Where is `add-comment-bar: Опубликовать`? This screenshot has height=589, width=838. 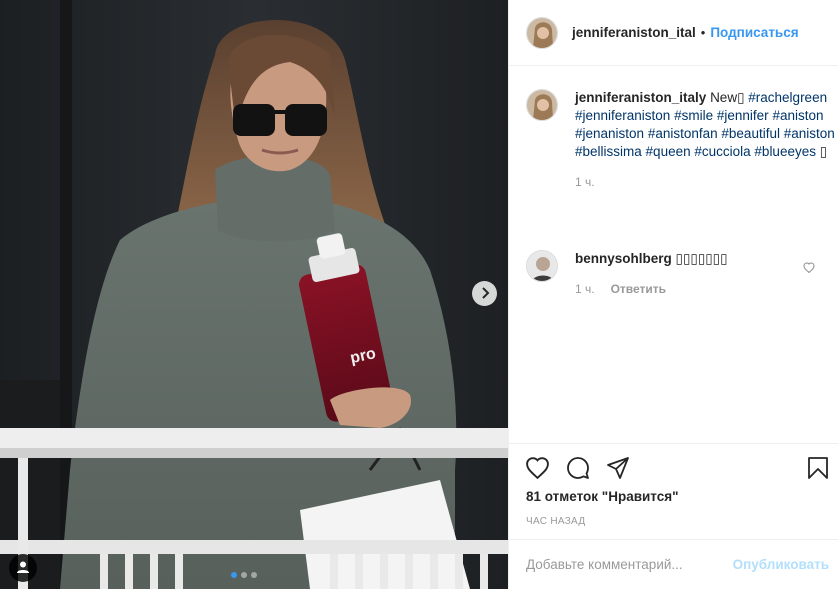 add-comment-bar: Опубликовать is located at coordinates (673, 564).